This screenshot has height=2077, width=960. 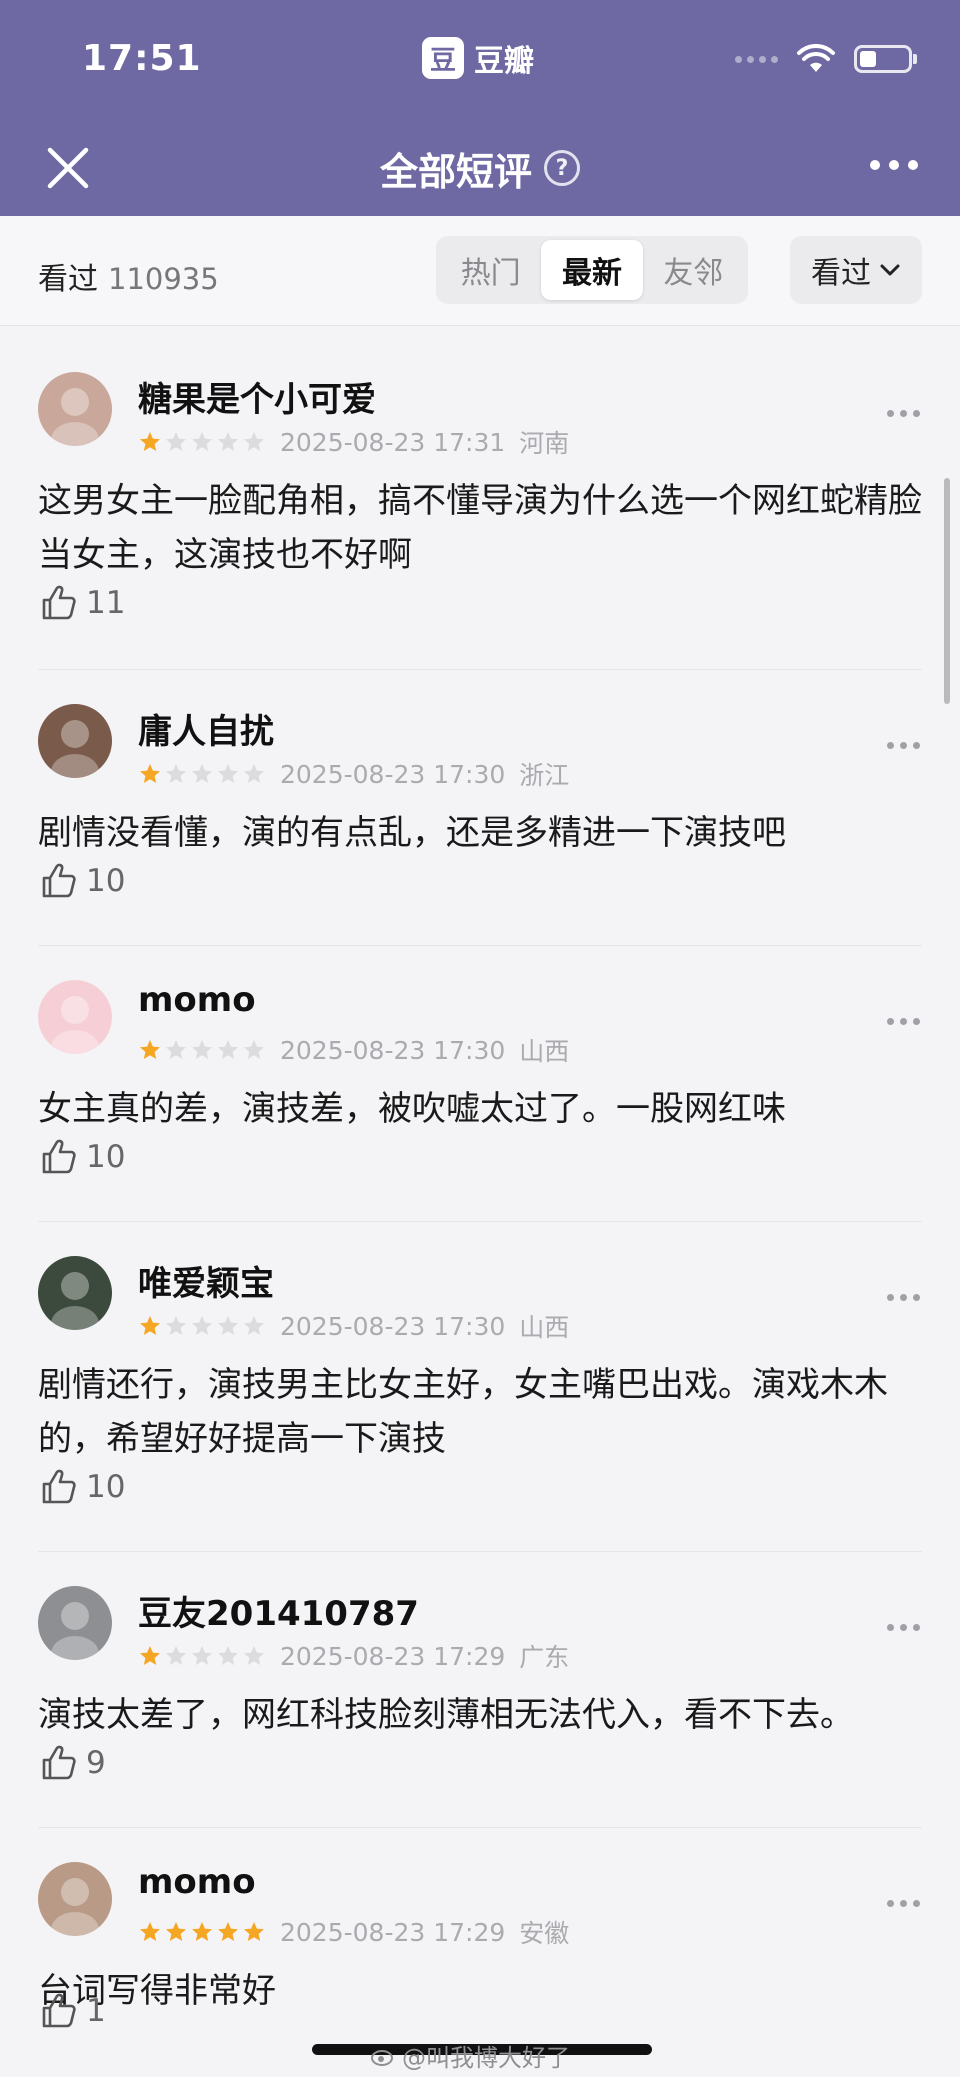 What do you see at coordinates (106, 603) in the screenshot?
I see `like-count: 11` at bounding box center [106, 603].